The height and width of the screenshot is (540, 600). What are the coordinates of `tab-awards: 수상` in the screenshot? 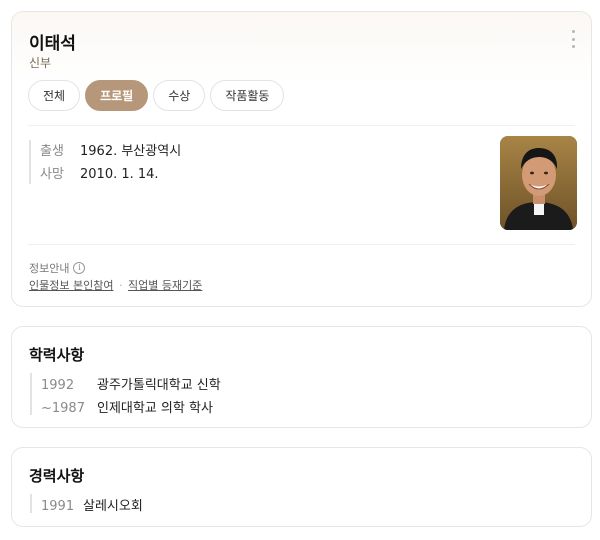 It's located at (179, 95).